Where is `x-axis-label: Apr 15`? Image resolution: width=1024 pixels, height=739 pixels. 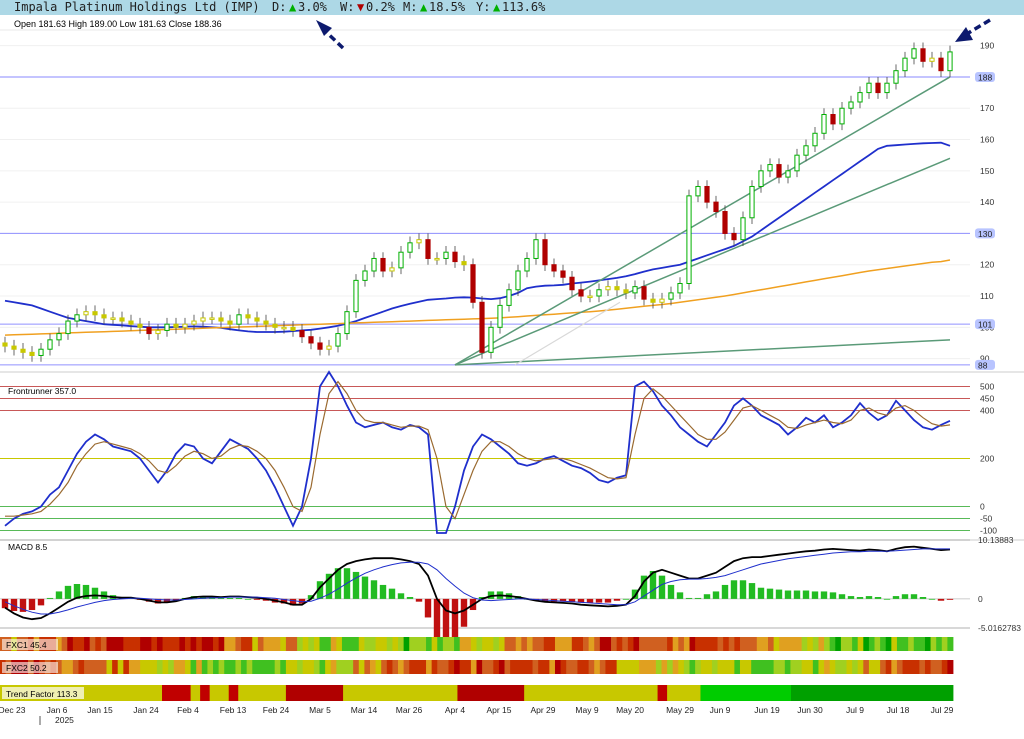 x-axis-label: Apr 15 is located at coordinates (498, 710).